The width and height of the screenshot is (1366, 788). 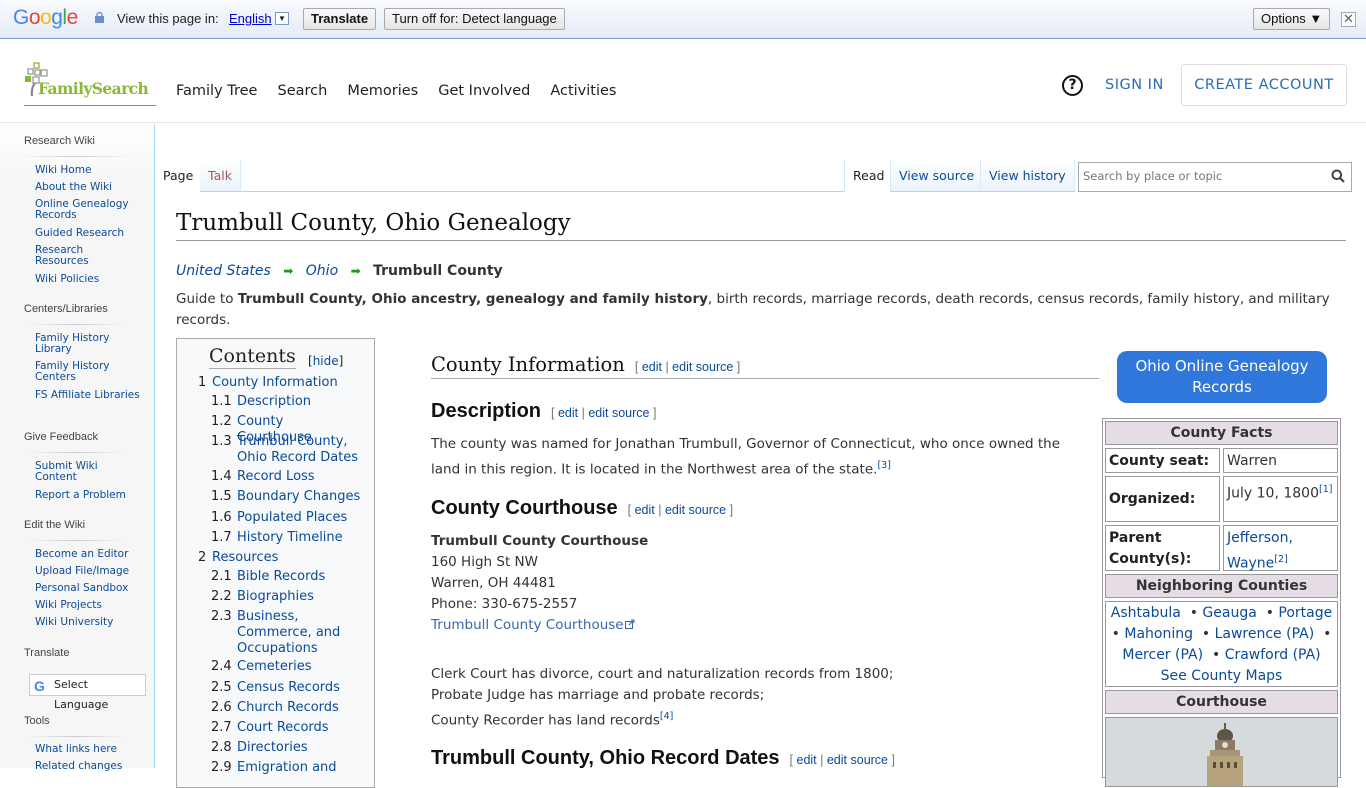 I want to click on toc-entry: 2 Resources, so click(x=283, y=558).